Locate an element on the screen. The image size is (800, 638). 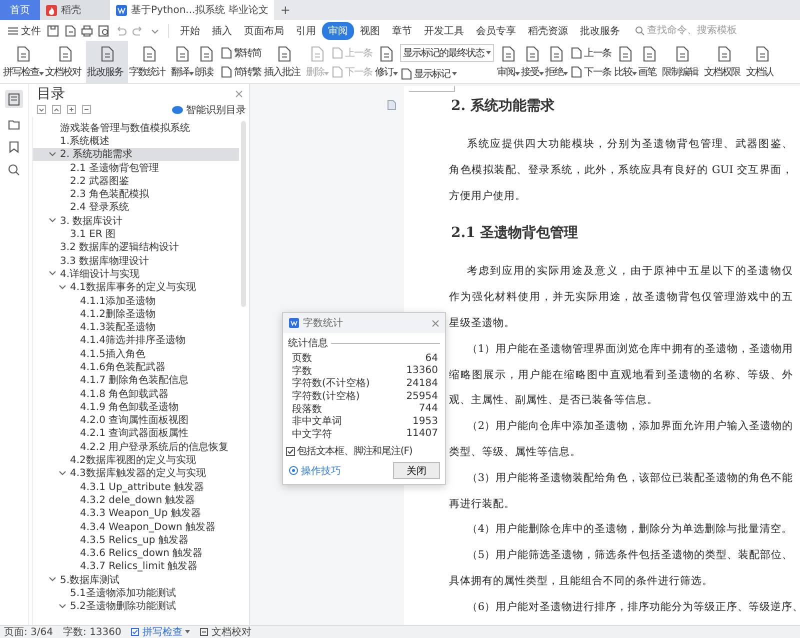
ribbon-button: 比较 is located at coordinates (625, 62).